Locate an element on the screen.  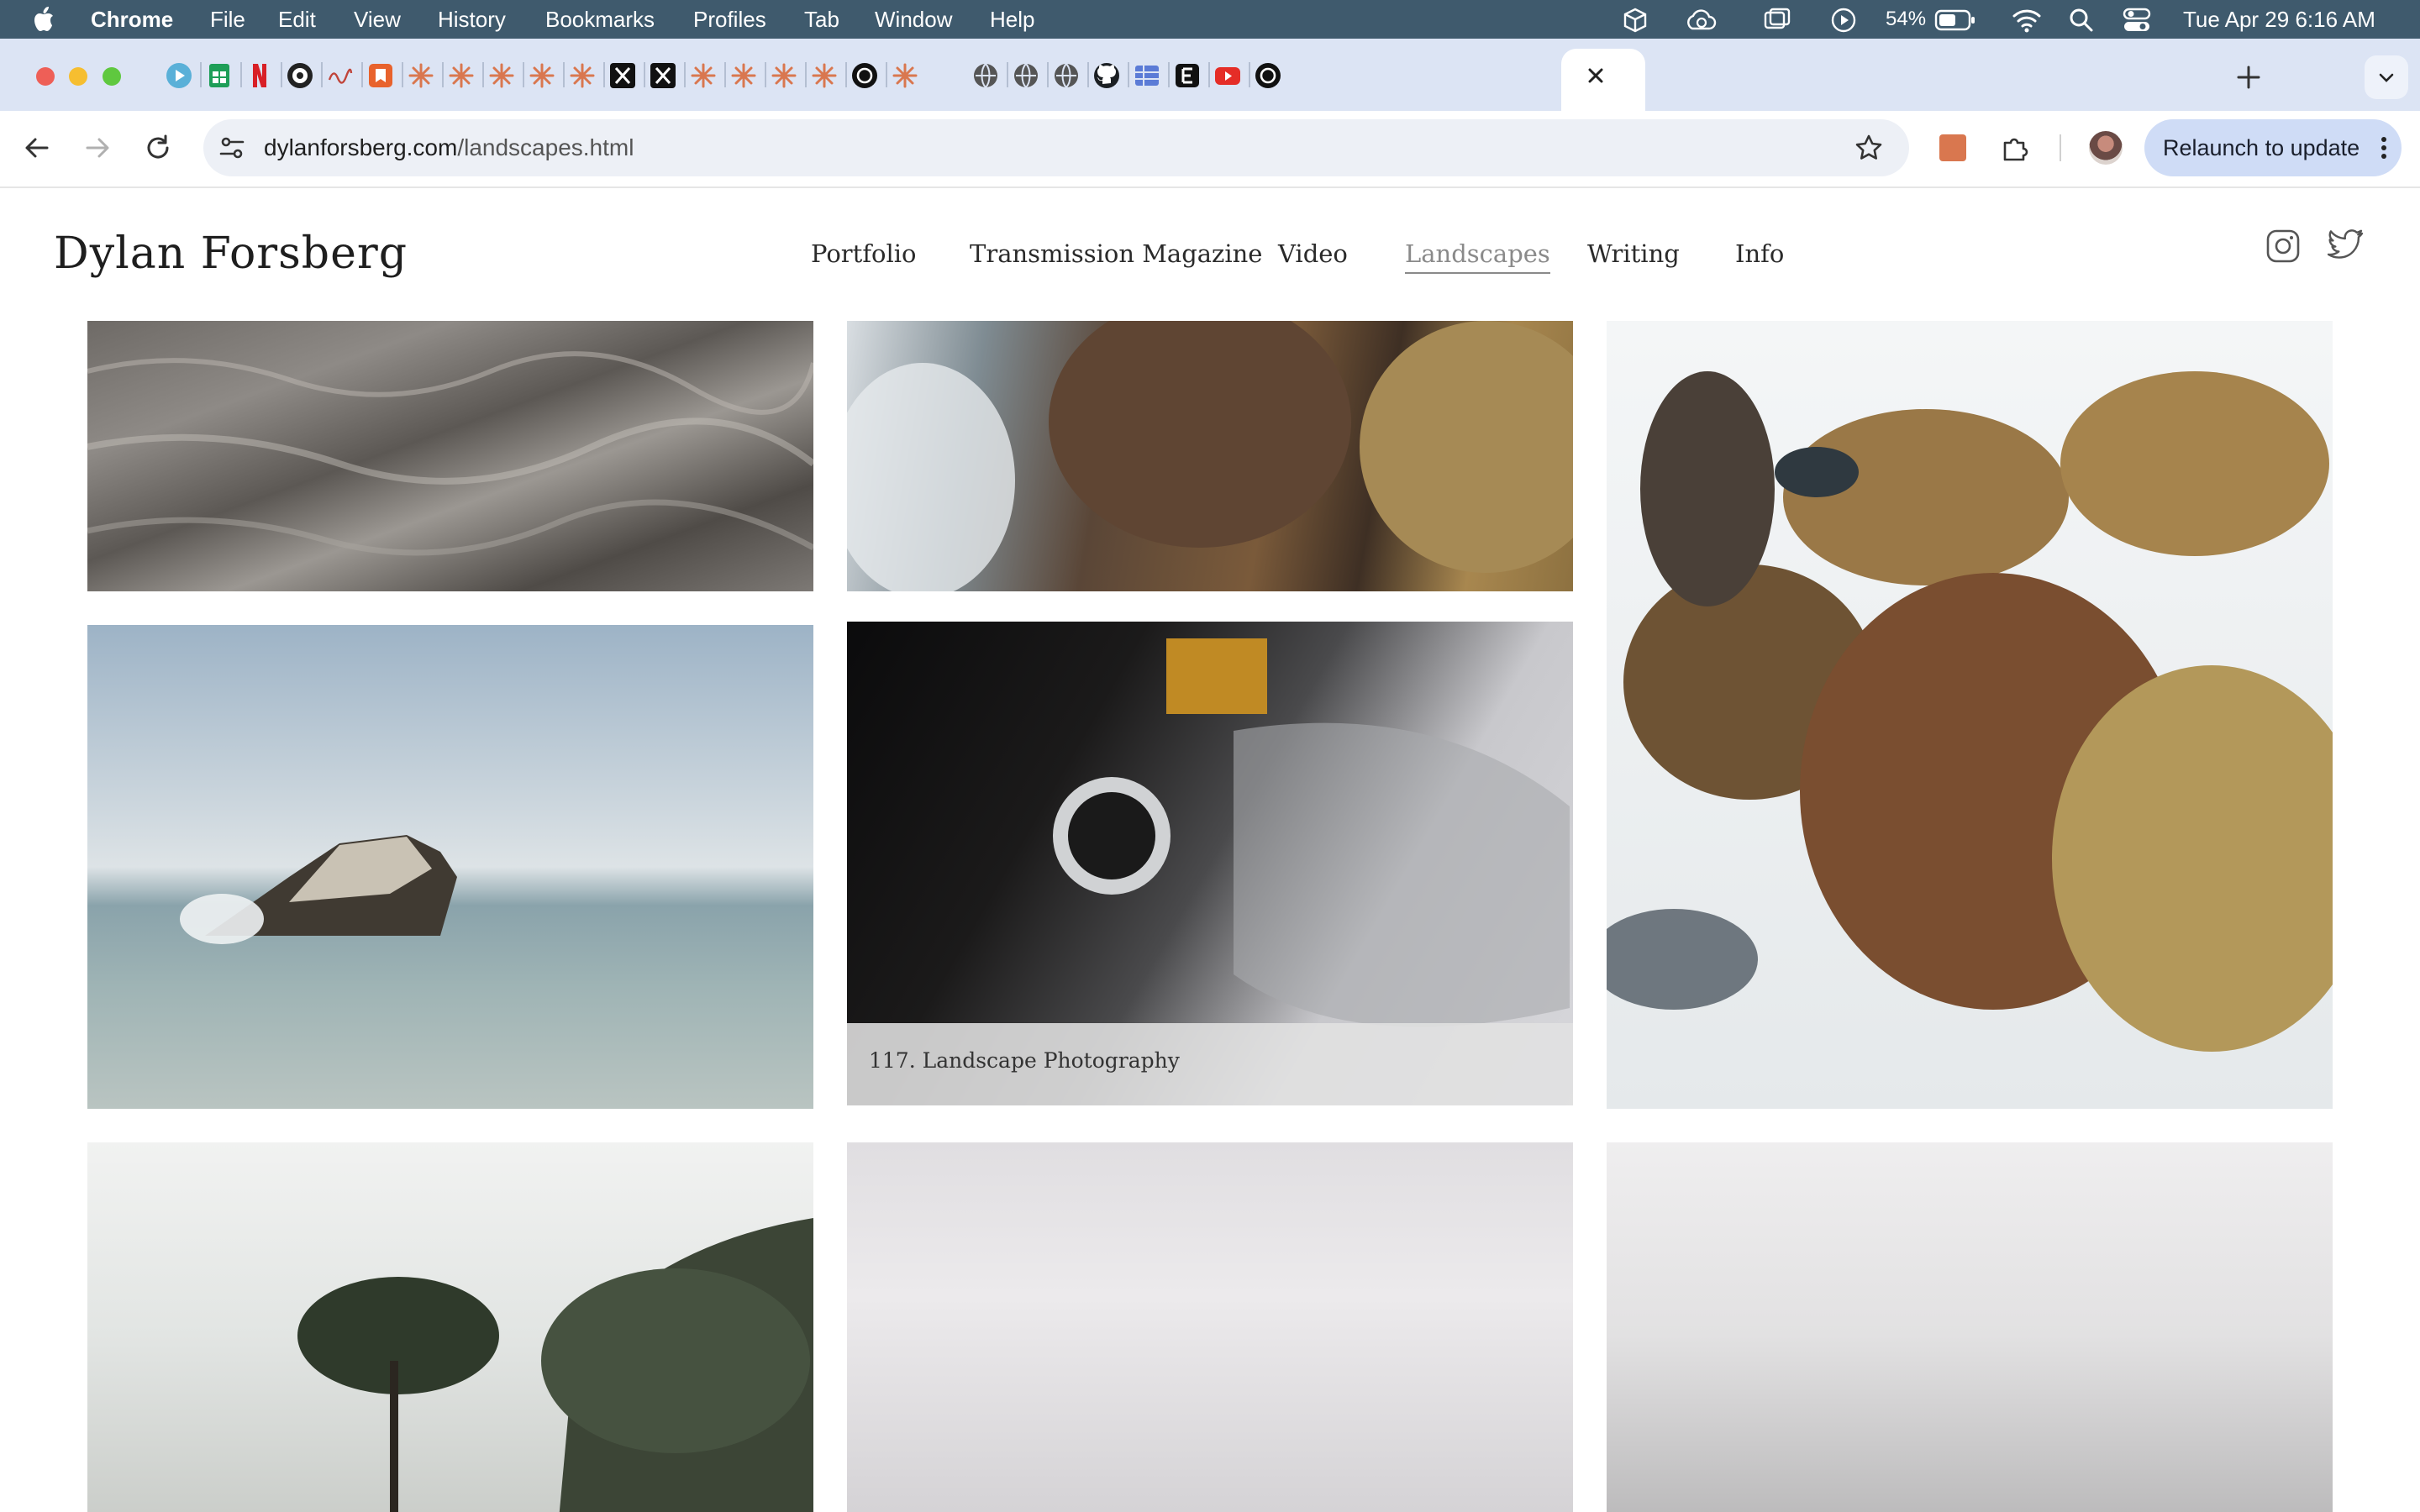
menu-file: File is located at coordinates (227, 19).